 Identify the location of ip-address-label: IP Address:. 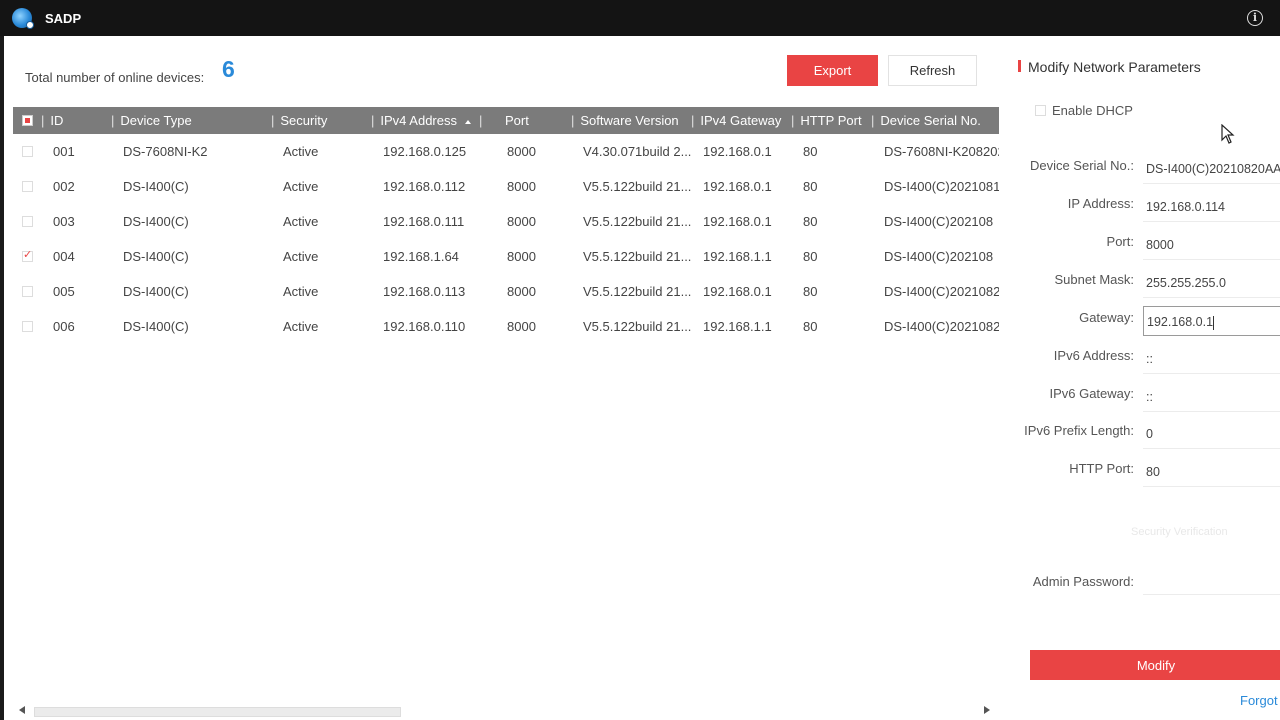
(1100, 203).